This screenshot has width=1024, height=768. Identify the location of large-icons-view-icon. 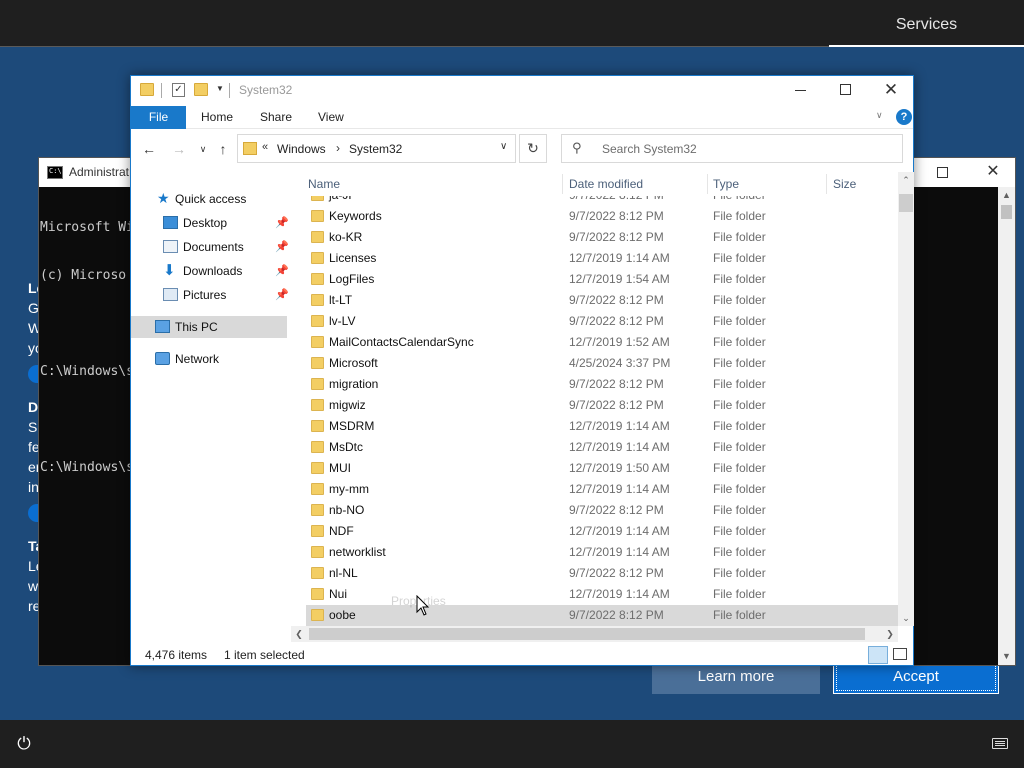
(900, 654).